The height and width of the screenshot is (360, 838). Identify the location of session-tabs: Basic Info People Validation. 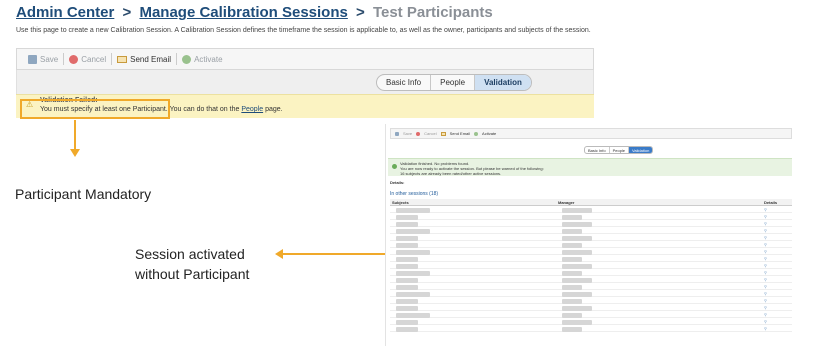
(454, 82).